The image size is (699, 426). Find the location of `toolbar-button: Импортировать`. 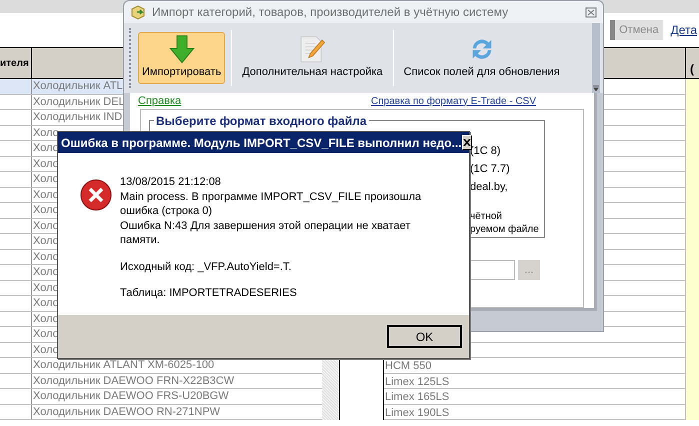

toolbar-button: Импортировать is located at coordinates (182, 58).